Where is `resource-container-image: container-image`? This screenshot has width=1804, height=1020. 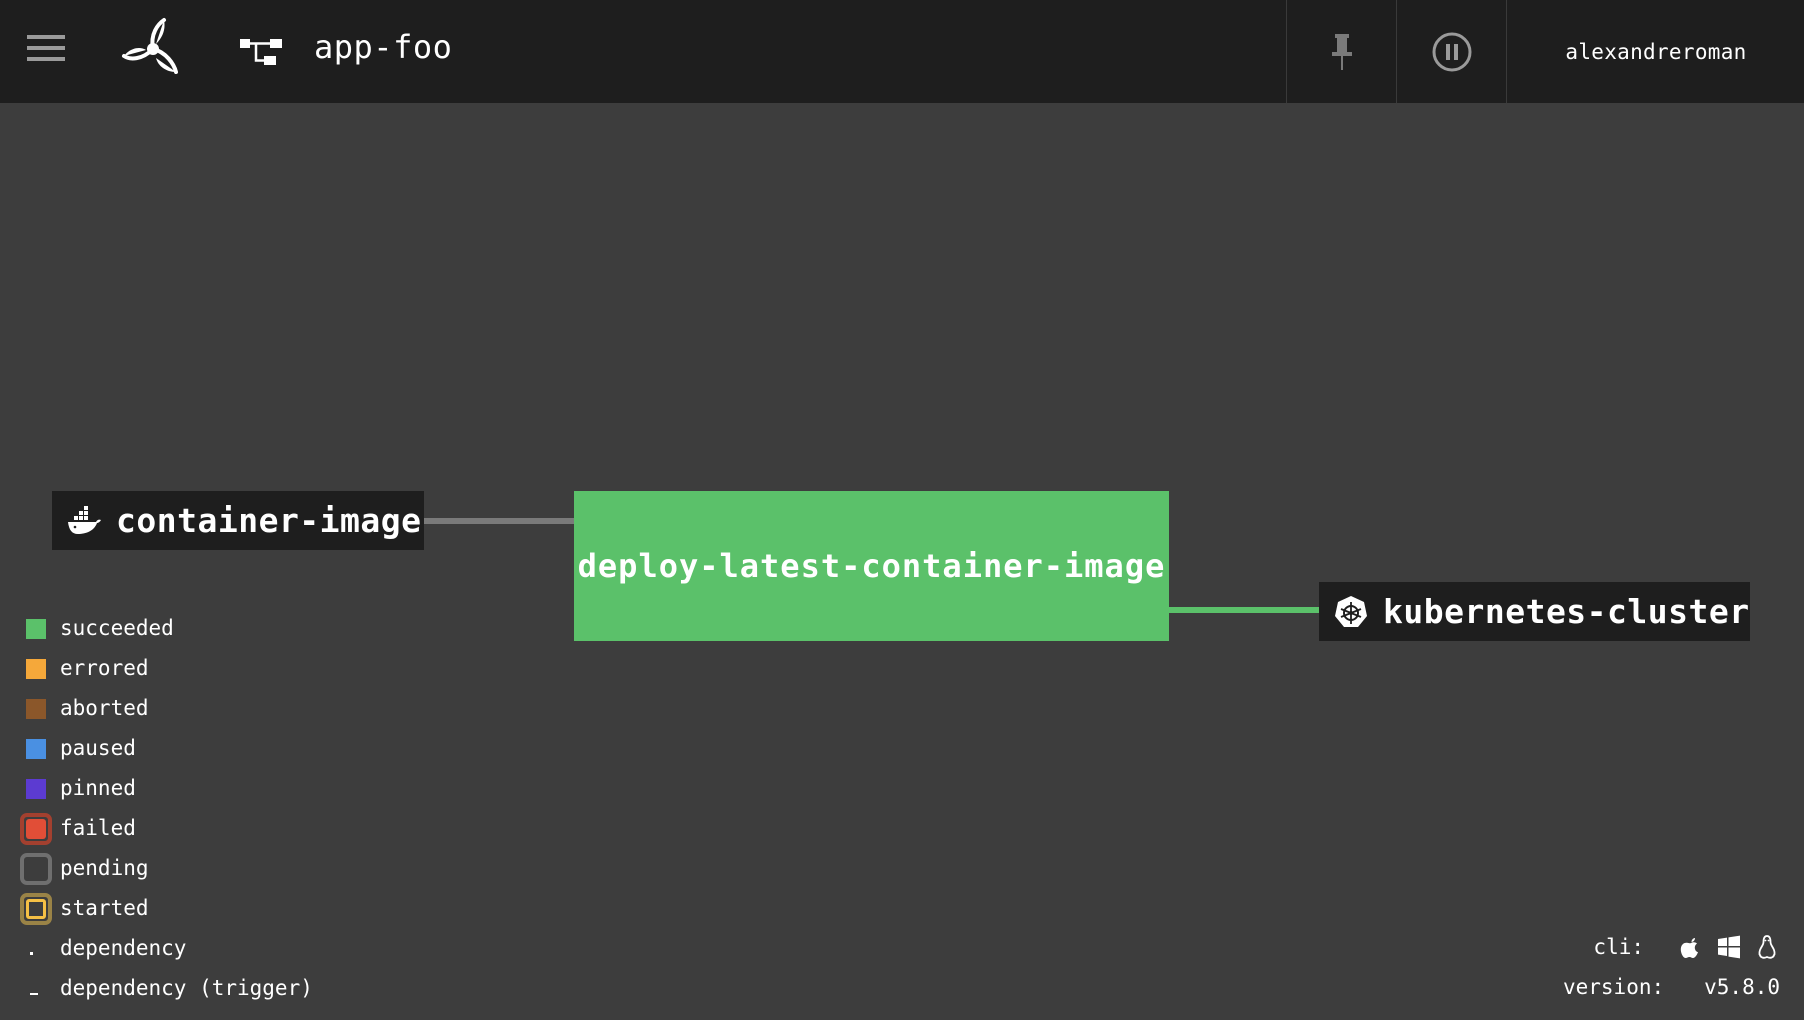 resource-container-image: container-image is located at coordinates (238, 520).